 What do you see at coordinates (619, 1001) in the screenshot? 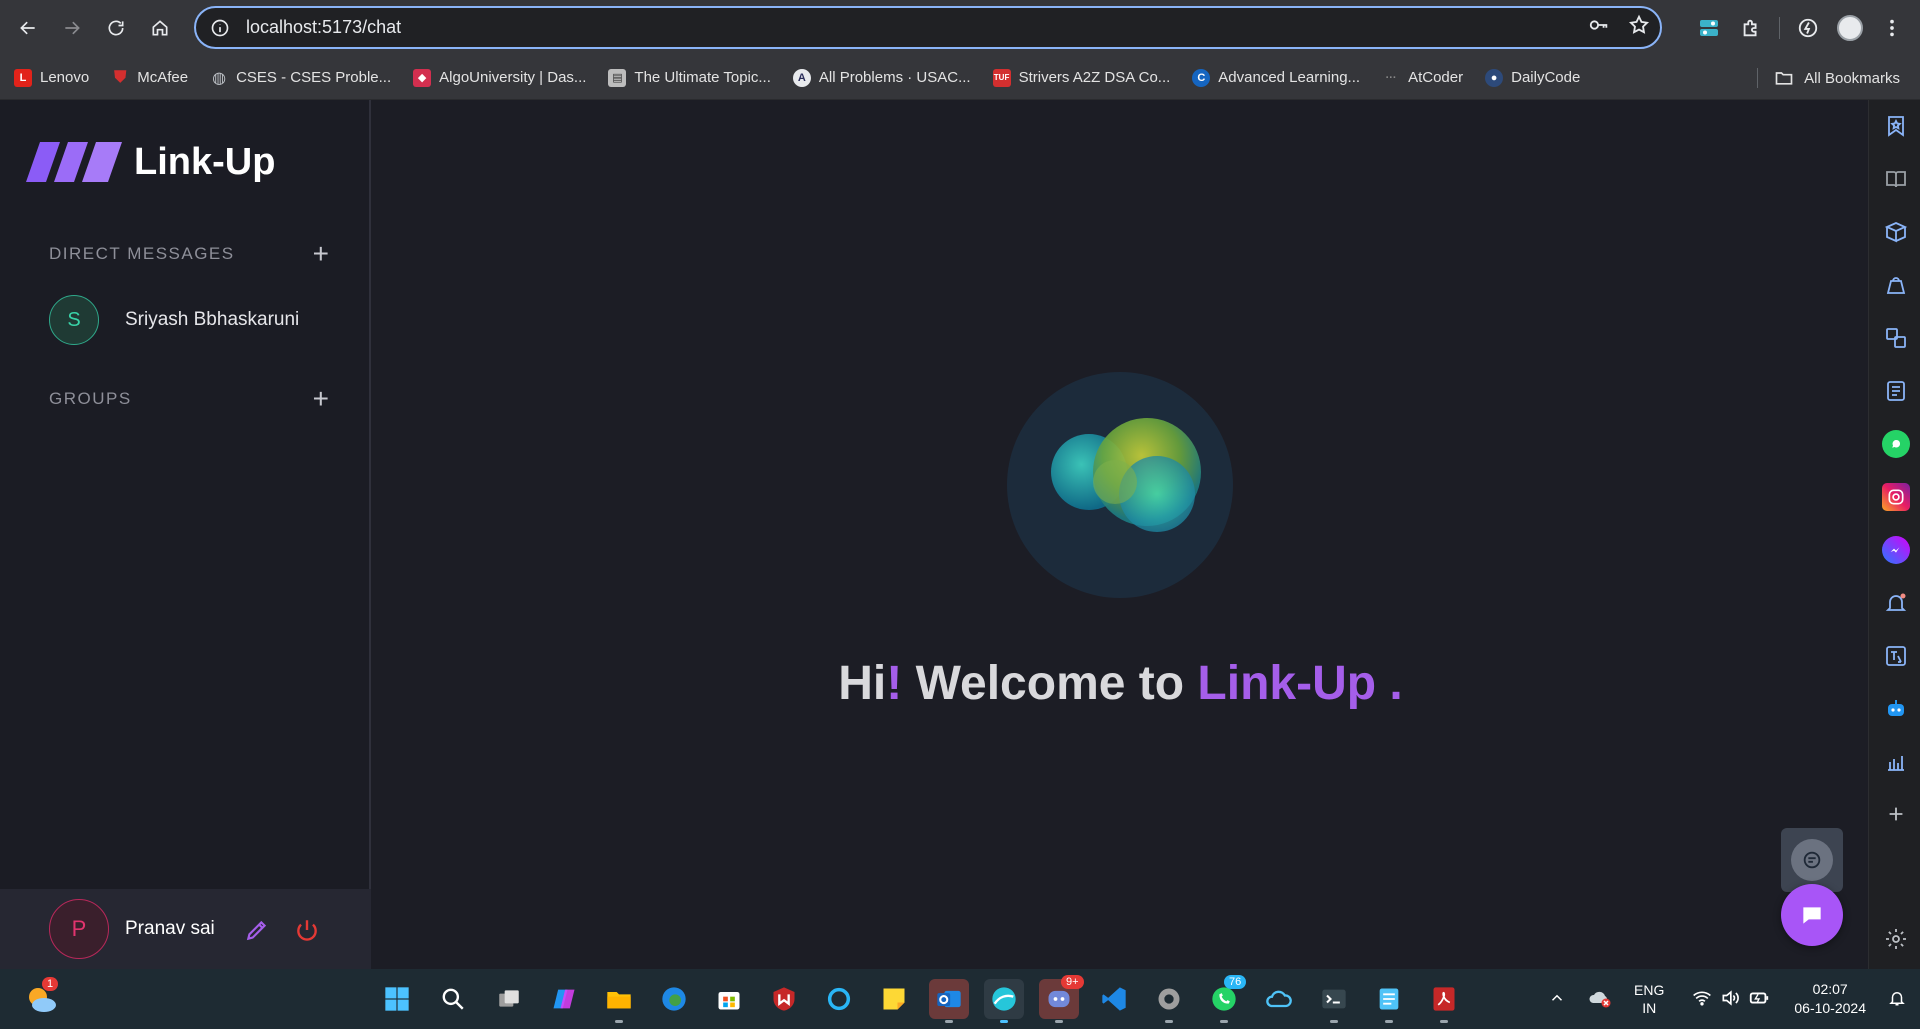
I see `file-explorer-app` at bounding box center [619, 1001].